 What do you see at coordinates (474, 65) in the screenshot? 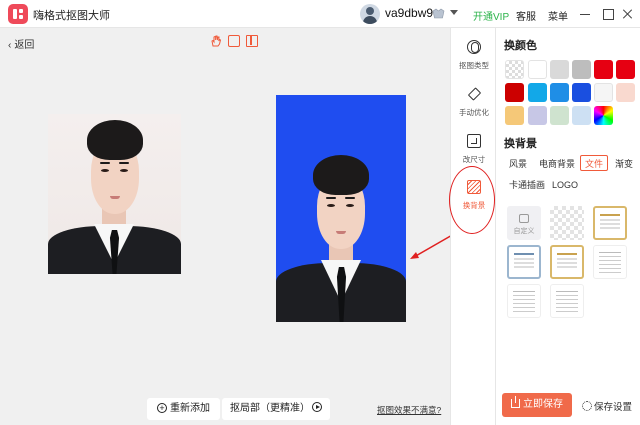
I see `tool-label: 抠图类型` at bounding box center [474, 65].